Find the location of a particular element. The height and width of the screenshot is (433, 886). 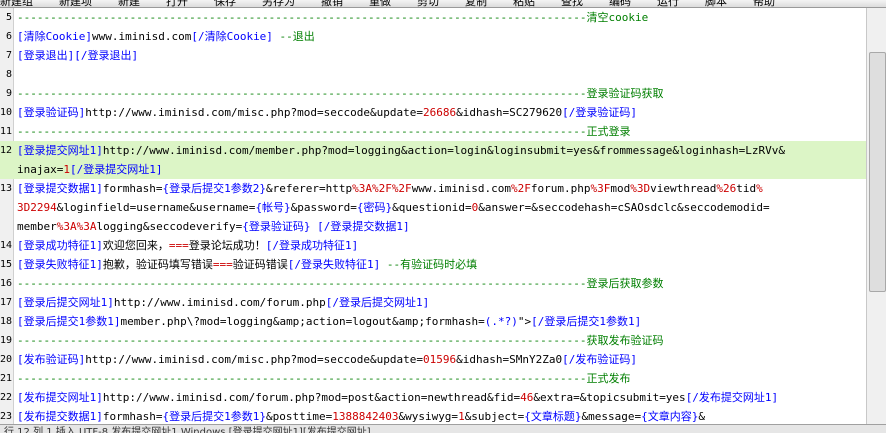

code-token: [清除Cookie] is located at coordinates (54, 36).